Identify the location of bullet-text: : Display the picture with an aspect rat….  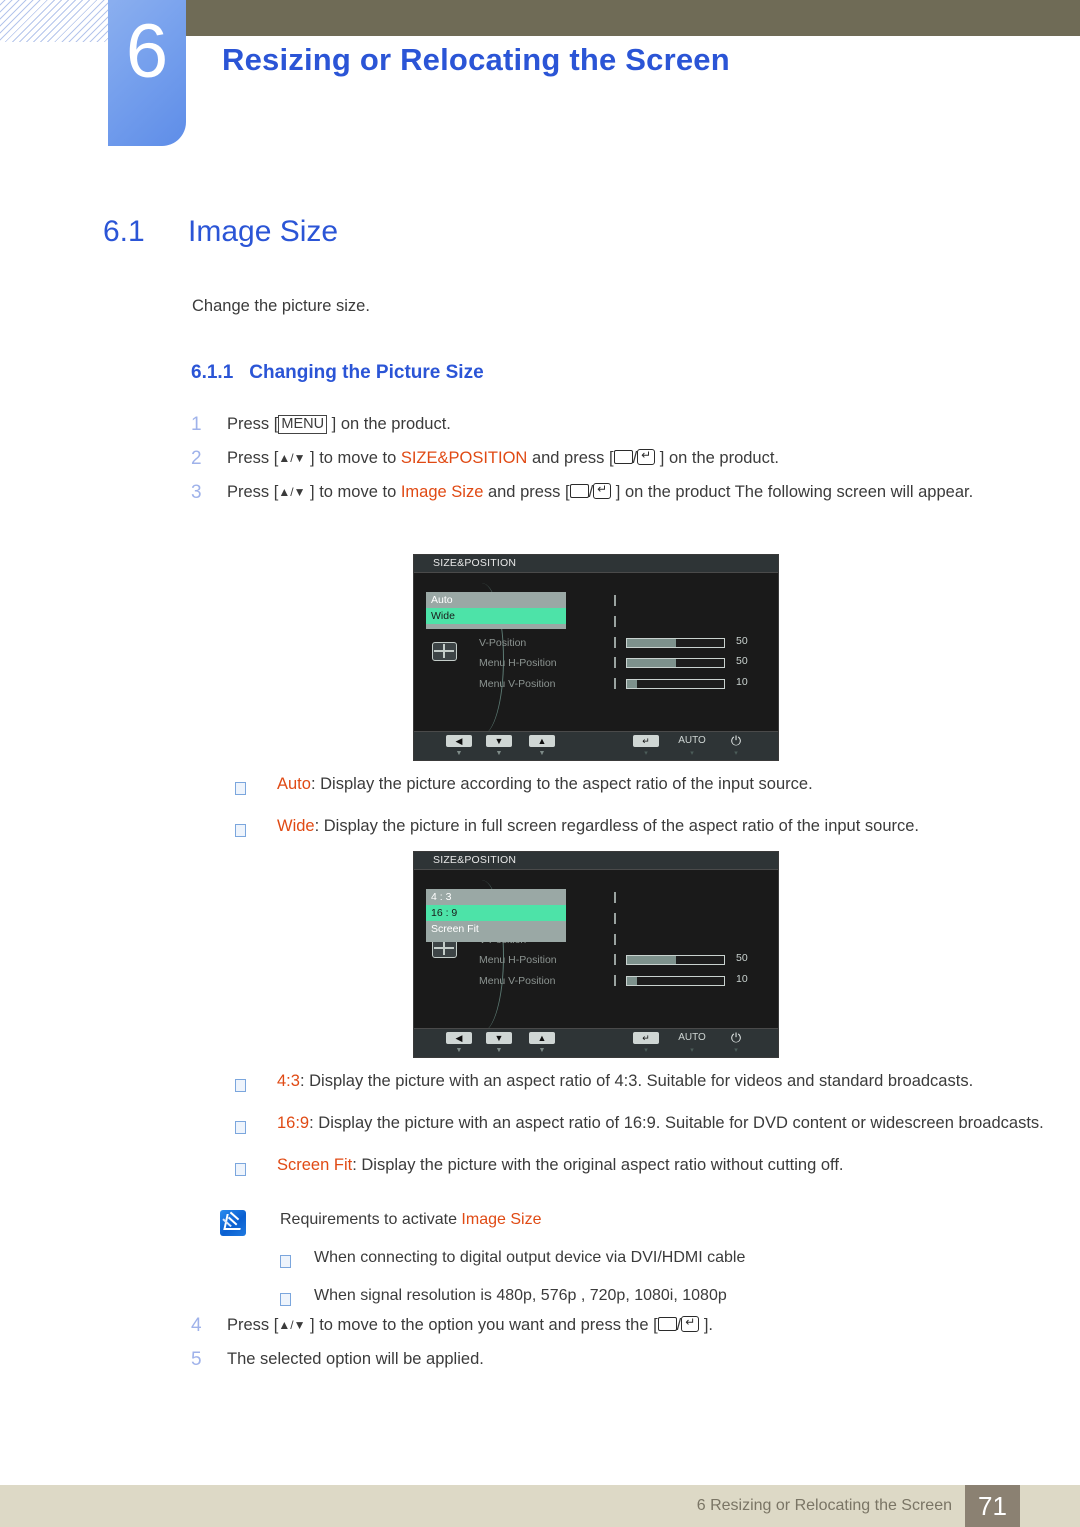
(636, 1081).